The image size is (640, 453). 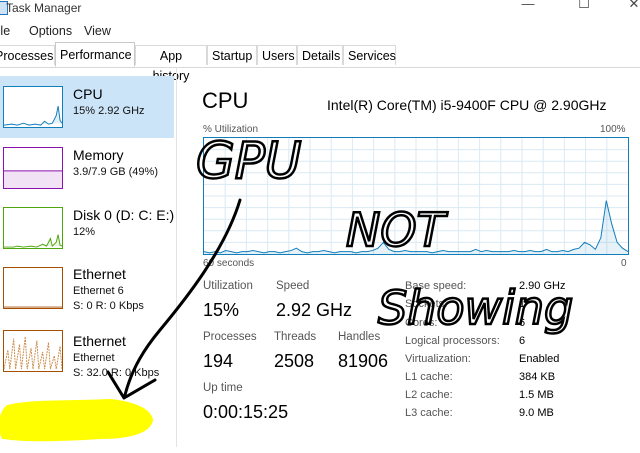 I want to click on window-title: Task Manager, so click(x=44, y=8).